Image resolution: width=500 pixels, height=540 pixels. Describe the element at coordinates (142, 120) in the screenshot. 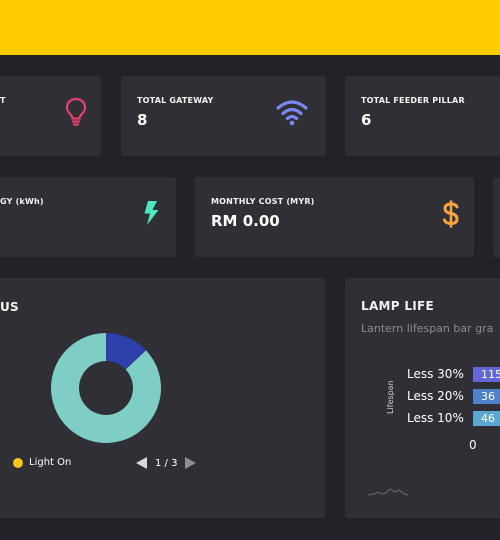

I see `stat-value: 8` at that location.